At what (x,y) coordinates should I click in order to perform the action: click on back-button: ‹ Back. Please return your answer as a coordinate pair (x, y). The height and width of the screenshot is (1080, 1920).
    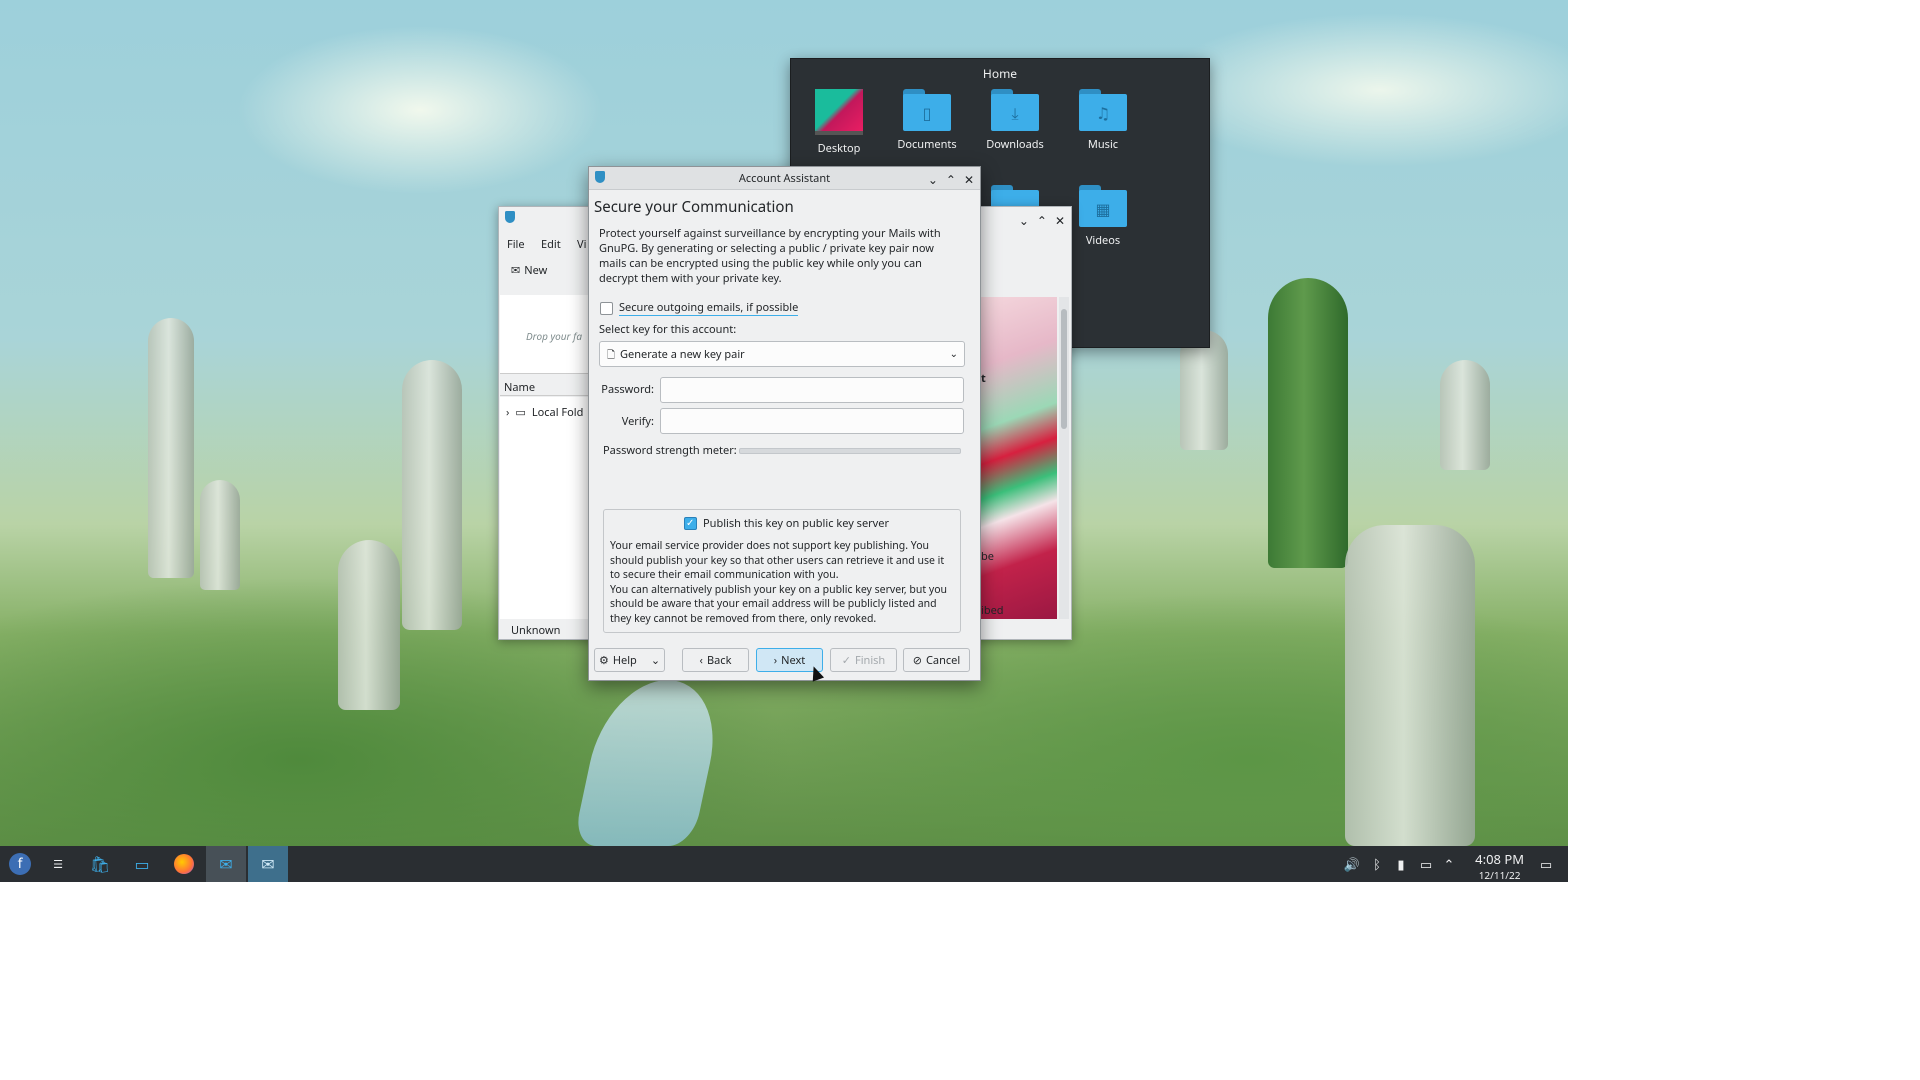
    Looking at the image, I should click on (715, 660).